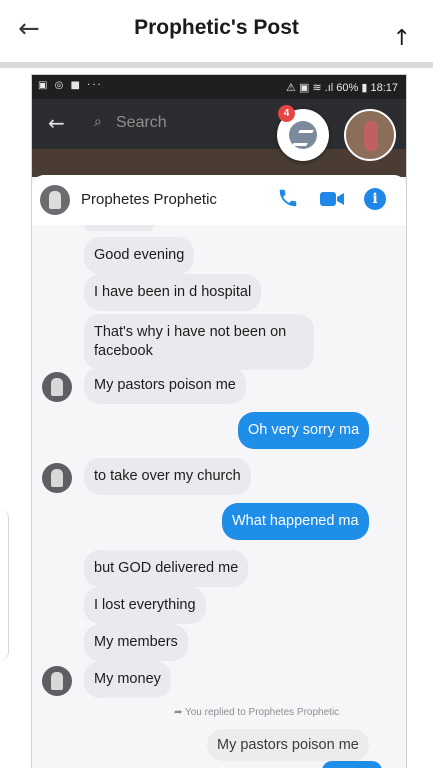  What do you see at coordinates (304, 430) in the screenshot?
I see `outgoing-message: Oh very sorry ma` at bounding box center [304, 430].